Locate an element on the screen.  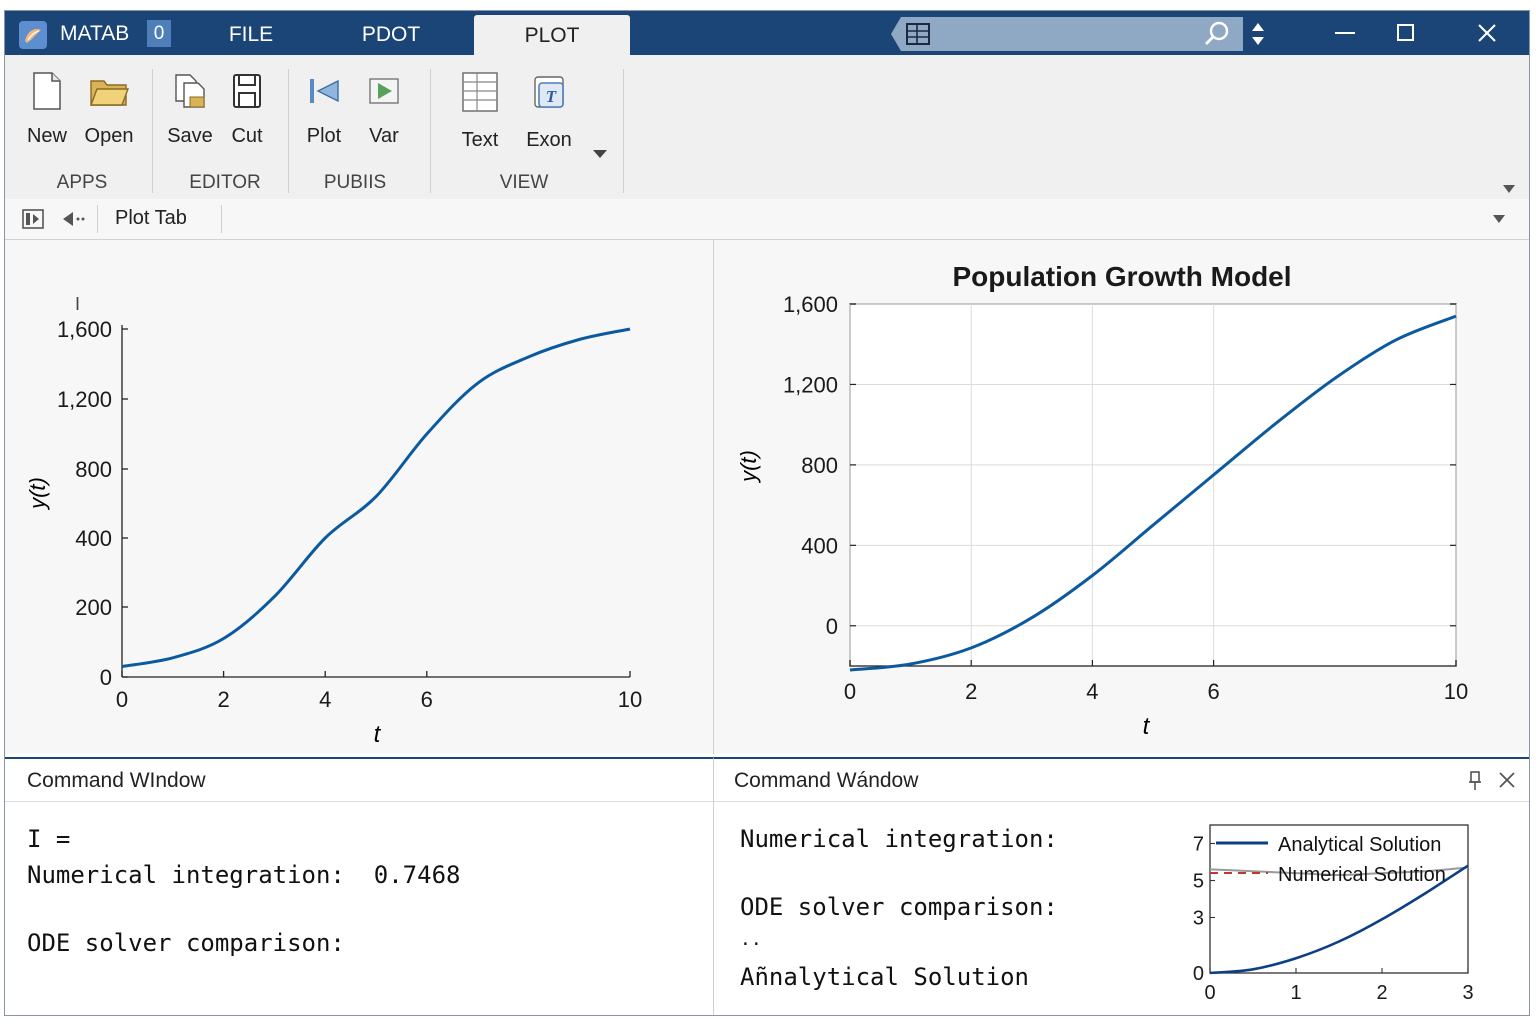
text-button: Text is located at coordinates (480, 111).